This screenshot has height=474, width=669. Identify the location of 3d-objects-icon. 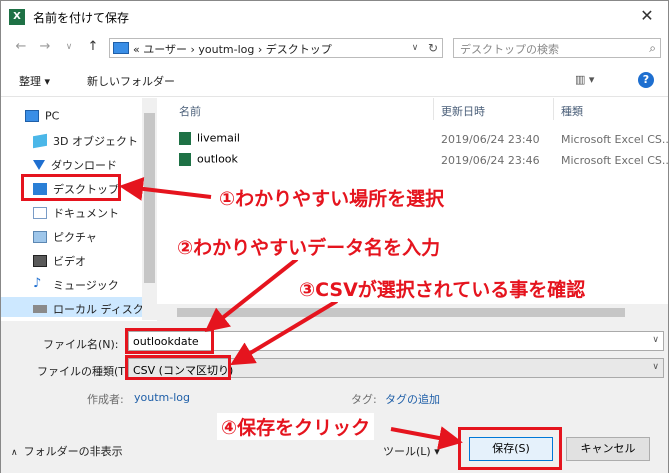
(40, 141).